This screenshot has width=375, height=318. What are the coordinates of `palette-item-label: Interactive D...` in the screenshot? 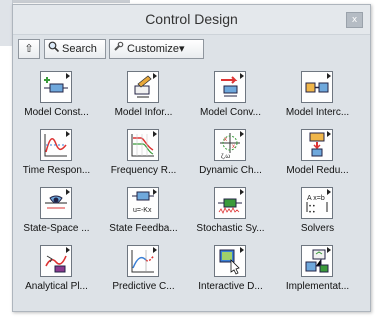 It's located at (230, 286).